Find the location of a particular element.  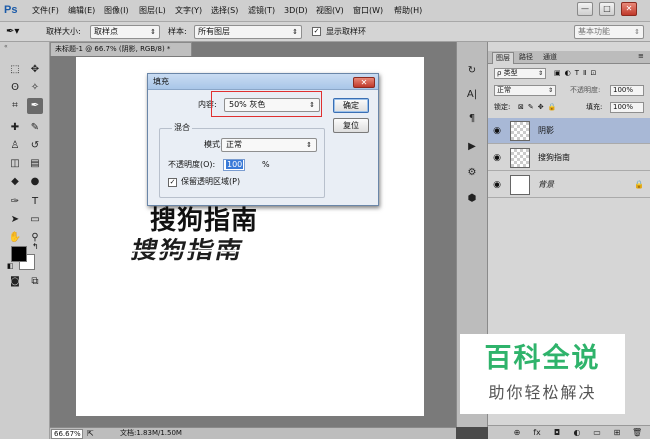

layer-fill-field: 100% is located at coordinates (627, 107).